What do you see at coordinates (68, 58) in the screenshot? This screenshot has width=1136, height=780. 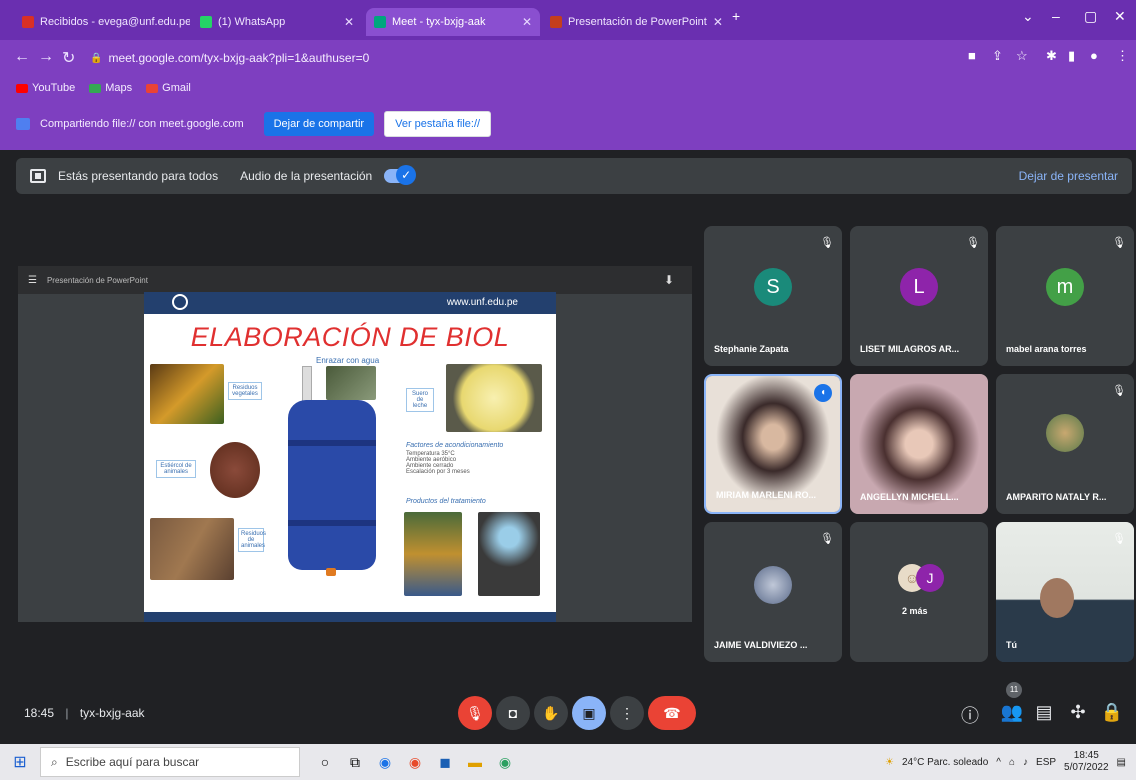 I see `reload-icon: ↻` at bounding box center [68, 58].